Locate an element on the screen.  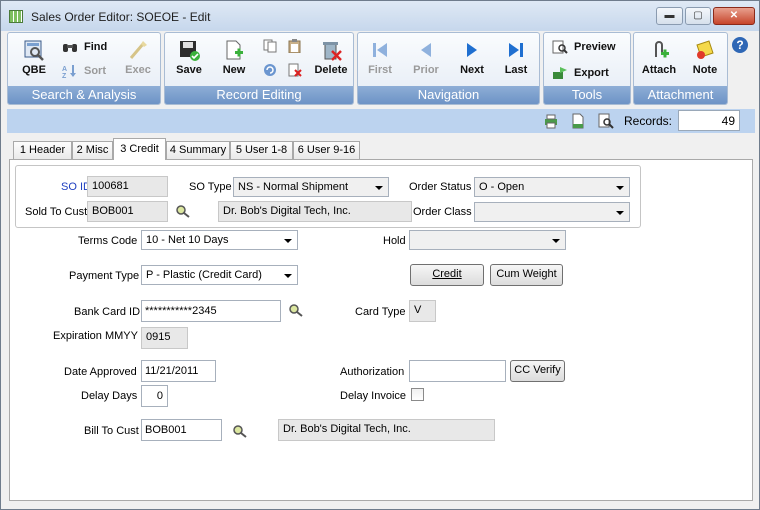
next-record-icon is located at coordinates (472, 50).